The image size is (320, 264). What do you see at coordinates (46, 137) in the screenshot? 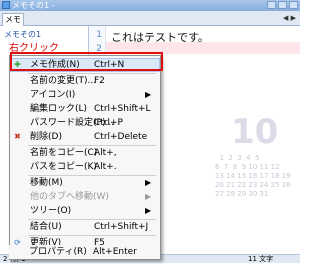
I see `menu-item-label: 削除(D)` at bounding box center [46, 137].